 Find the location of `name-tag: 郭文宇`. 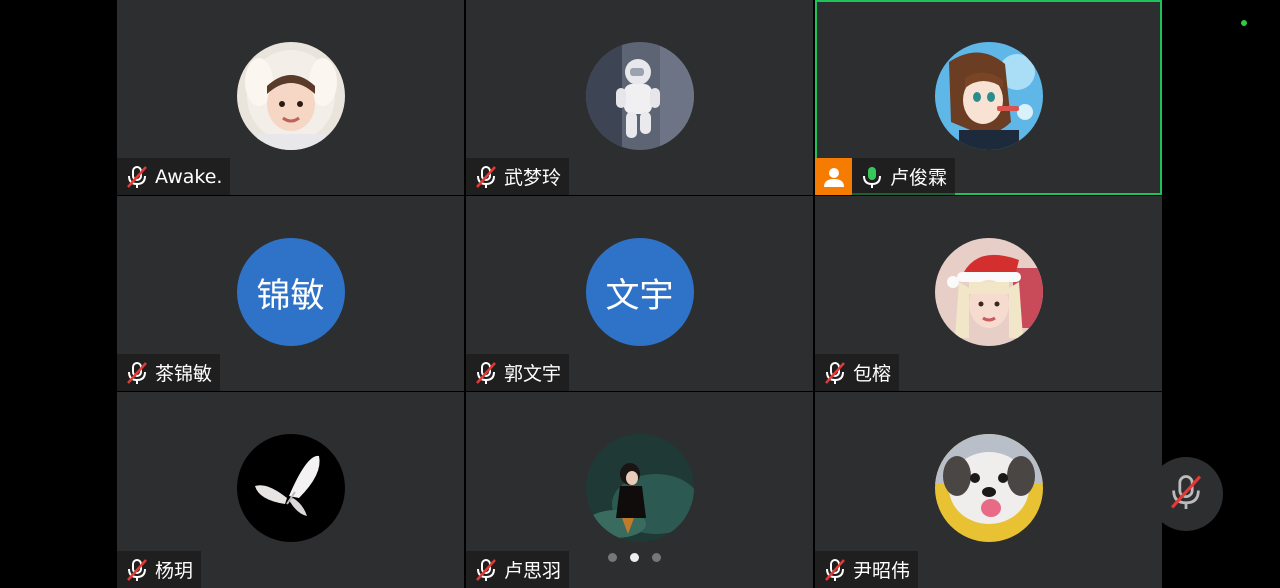

name-tag: 郭文宇 is located at coordinates (518, 372).